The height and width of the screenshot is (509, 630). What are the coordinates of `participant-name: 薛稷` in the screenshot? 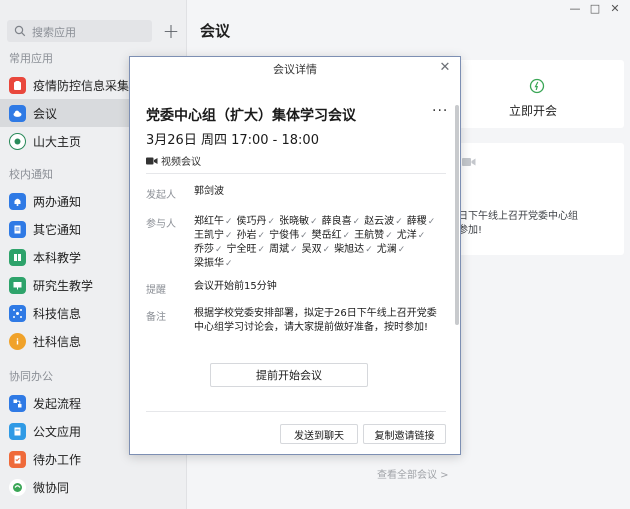 It's located at (416, 221).